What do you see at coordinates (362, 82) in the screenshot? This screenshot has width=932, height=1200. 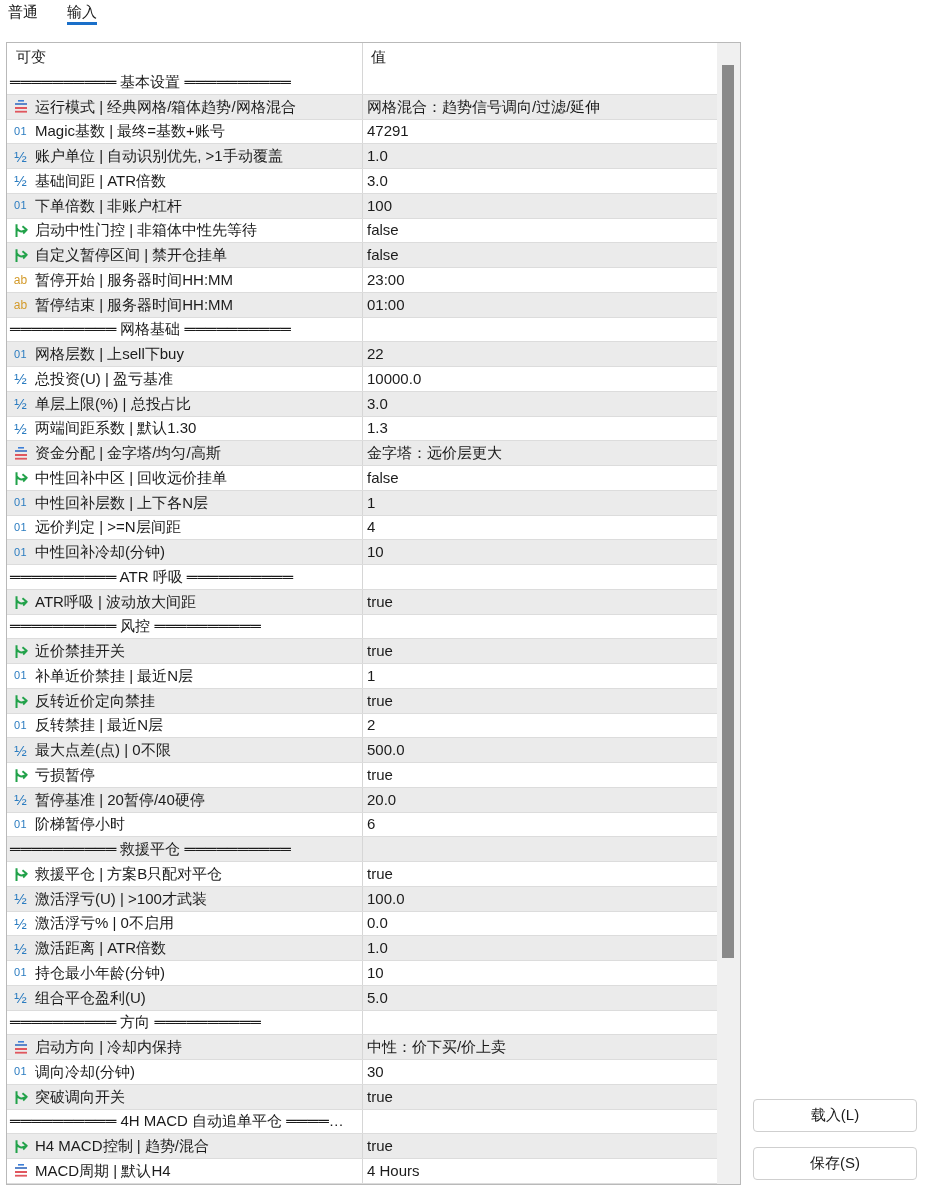 I see `section-row: ══════════ 基本设置 ══════════` at bounding box center [362, 82].